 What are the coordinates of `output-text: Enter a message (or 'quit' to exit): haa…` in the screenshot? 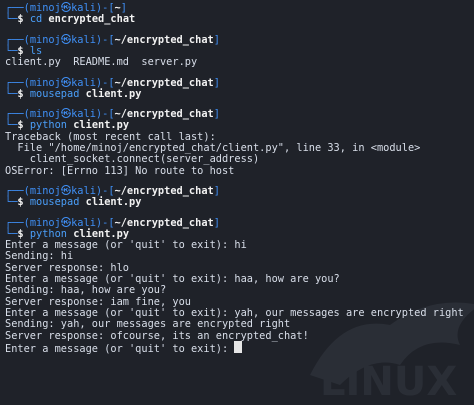 It's located at (172, 279).